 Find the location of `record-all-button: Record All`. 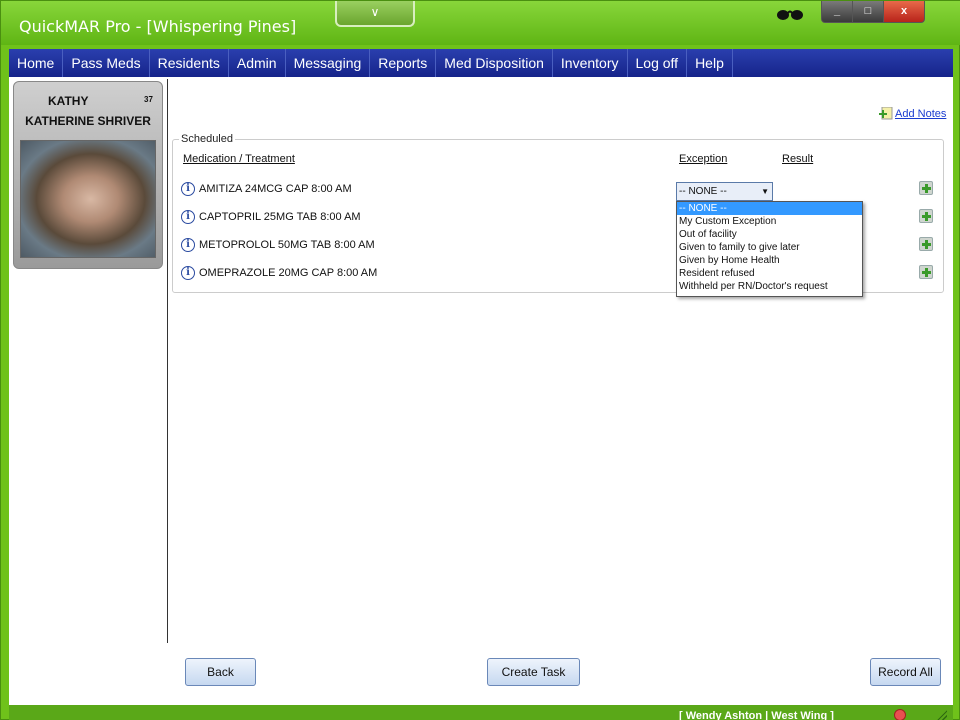

record-all-button: Record All is located at coordinates (905, 672).